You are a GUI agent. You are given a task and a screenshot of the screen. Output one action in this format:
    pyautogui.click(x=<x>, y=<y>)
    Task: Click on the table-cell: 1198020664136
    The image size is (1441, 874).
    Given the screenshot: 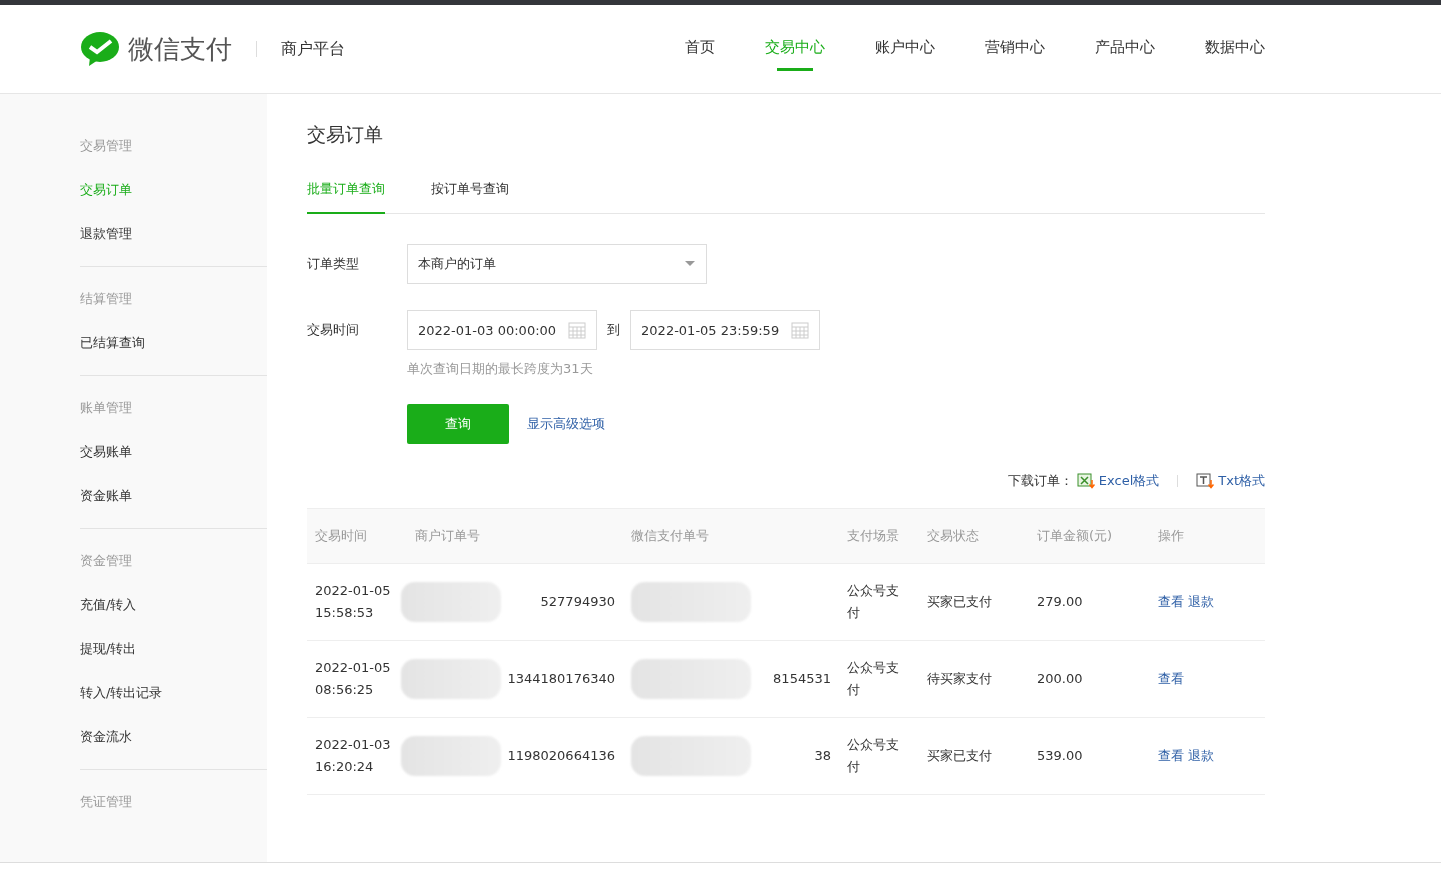 What is the action you would take?
    pyautogui.click(x=515, y=756)
    